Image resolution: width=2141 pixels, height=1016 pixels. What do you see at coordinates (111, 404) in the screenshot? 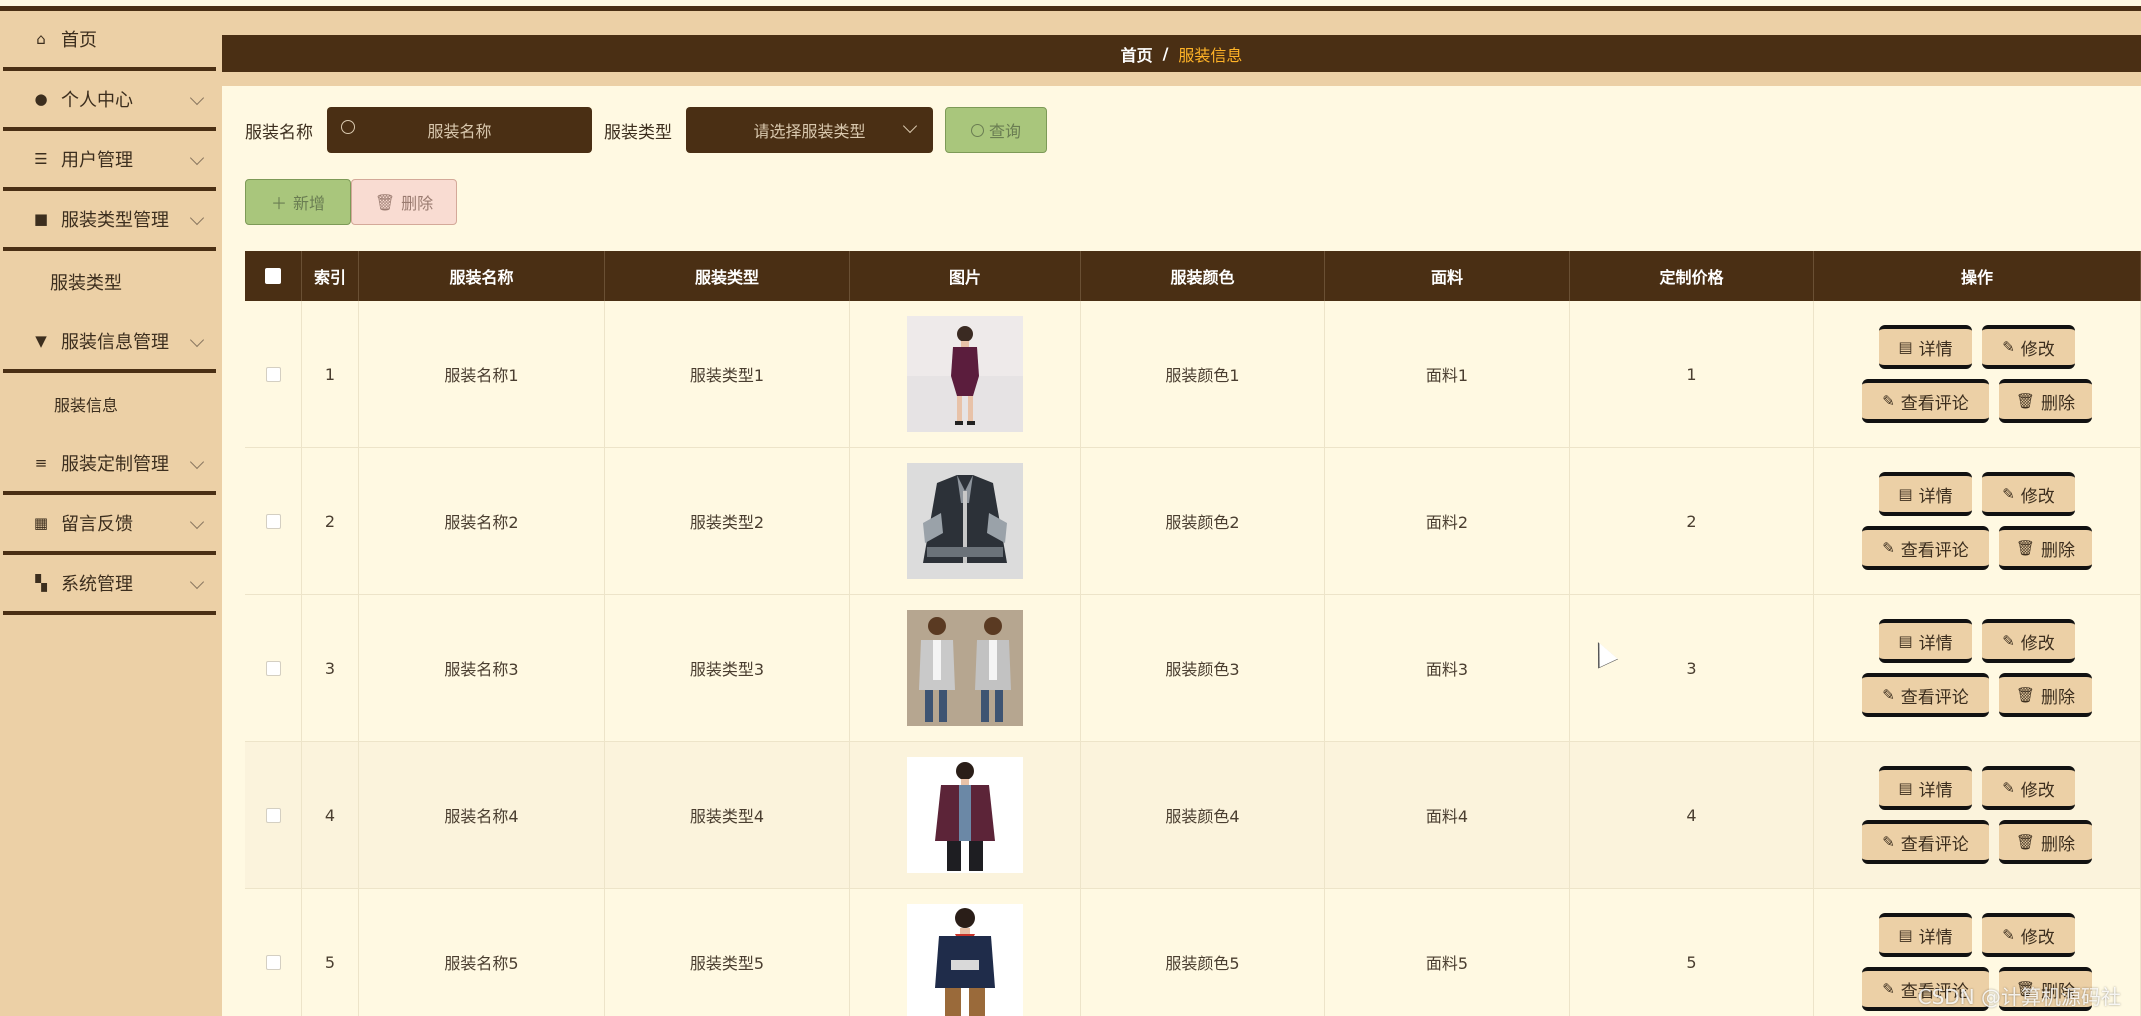
I see `sidebar-subitem-clothing-info: 服装信息` at bounding box center [111, 404].